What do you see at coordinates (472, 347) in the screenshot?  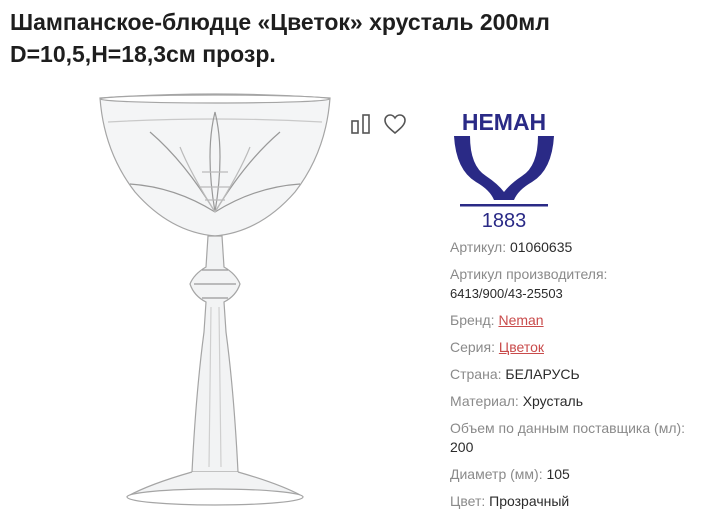 I see `spec-label: Серия:` at bounding box center [472, 347].